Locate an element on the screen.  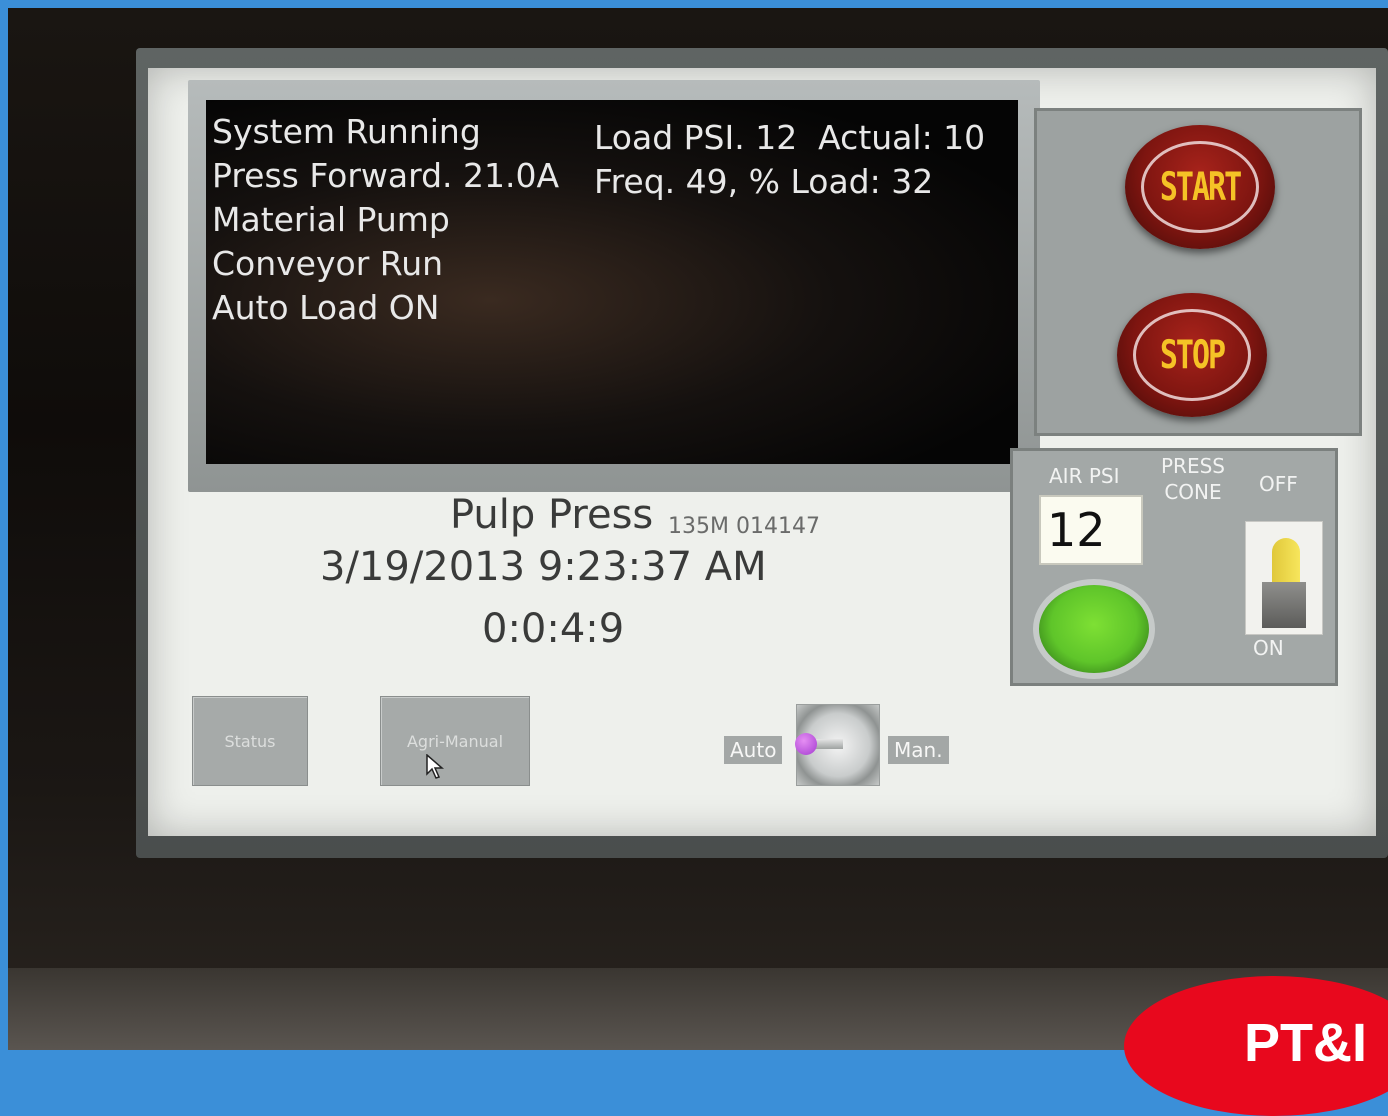
press-cone-button is located at coordinates (1094, 629).